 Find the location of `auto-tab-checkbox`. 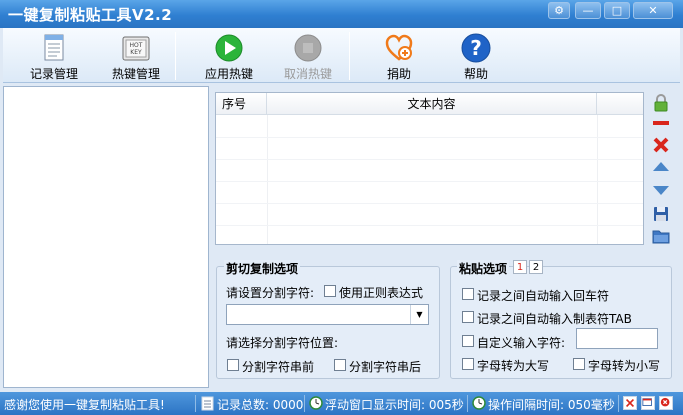

auto-tab-checkbox is located at coordinates (468, 317).